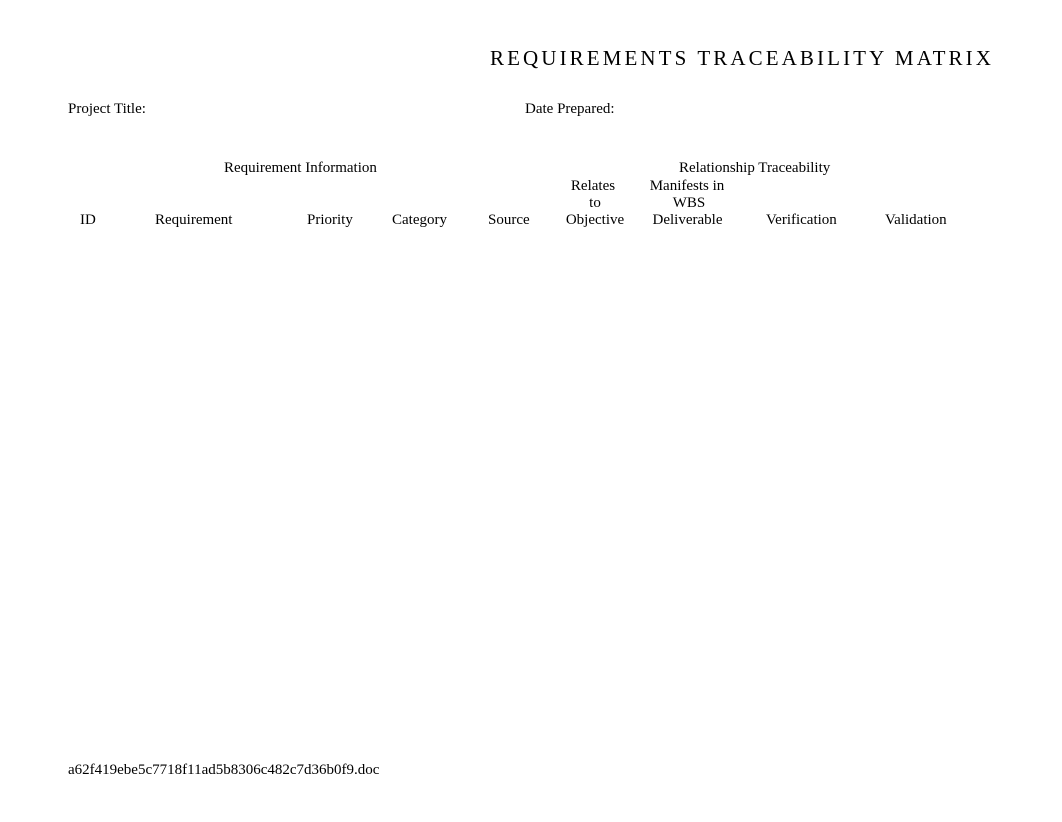 This screenshot has width=1062, height=822. Describe the element at coordinates (595, 220) in the screenshot. I see `relates-line-3: Objective` at that location.